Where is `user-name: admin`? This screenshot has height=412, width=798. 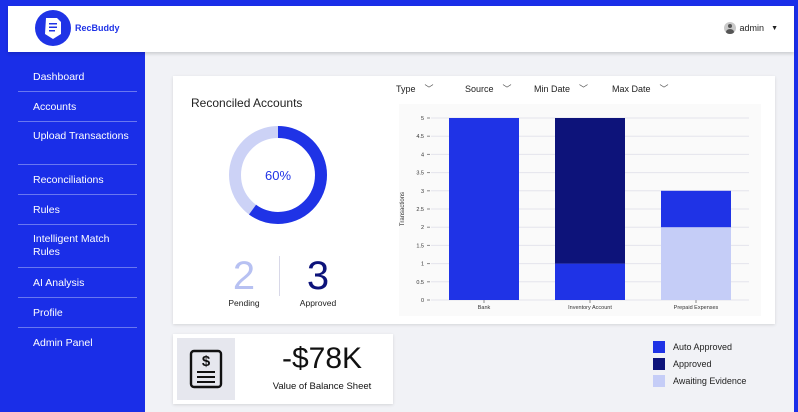 user-name: admin is located at coordinates (752, 28).